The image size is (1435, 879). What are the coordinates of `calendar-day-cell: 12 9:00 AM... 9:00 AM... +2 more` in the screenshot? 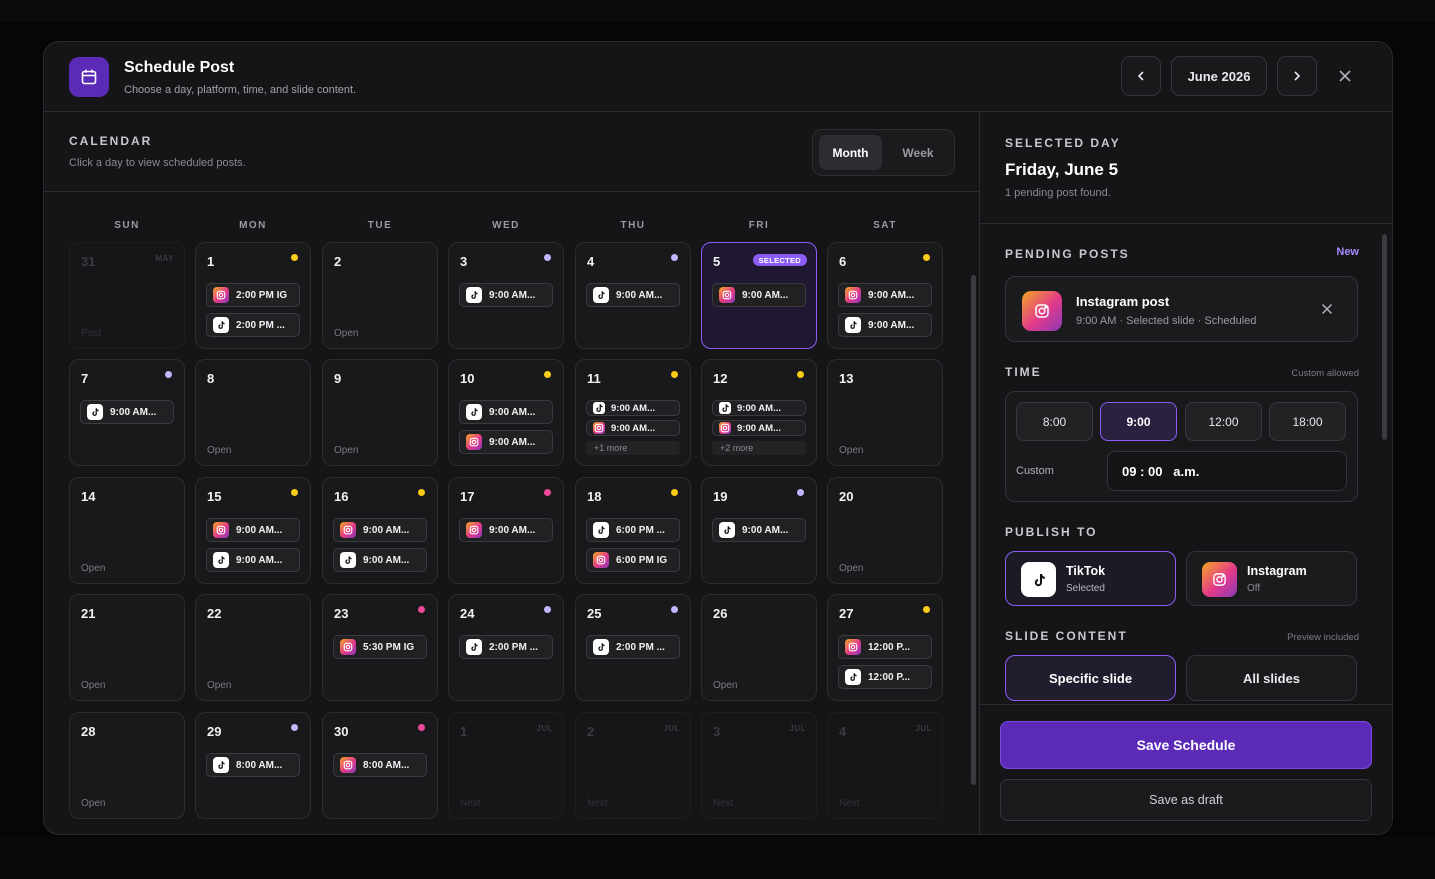 It's located at (759, 412).